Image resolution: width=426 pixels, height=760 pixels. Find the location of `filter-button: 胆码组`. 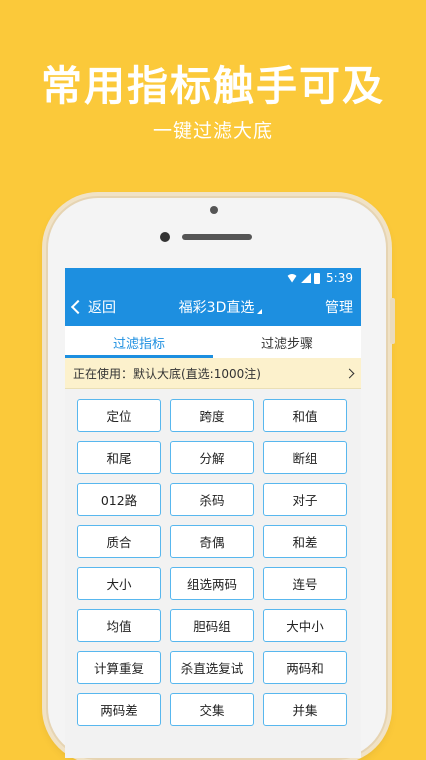

filter-button: 胆码组 is located at coordinates (212, 625).